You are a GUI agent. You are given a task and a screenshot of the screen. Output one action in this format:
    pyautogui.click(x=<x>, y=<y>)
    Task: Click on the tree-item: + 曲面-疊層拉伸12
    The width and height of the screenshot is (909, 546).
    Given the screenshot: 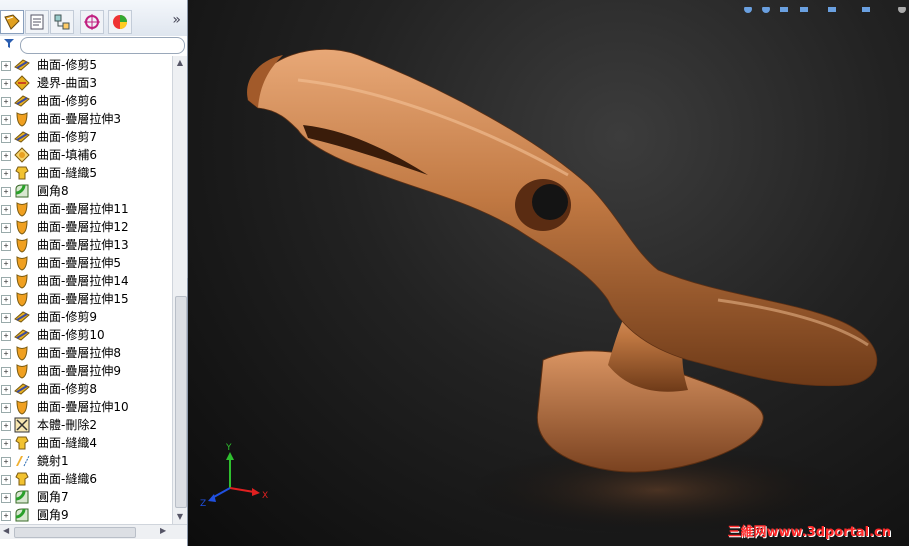 What is the action you would take?
    pyautogui.click(x=86, y=227)
    